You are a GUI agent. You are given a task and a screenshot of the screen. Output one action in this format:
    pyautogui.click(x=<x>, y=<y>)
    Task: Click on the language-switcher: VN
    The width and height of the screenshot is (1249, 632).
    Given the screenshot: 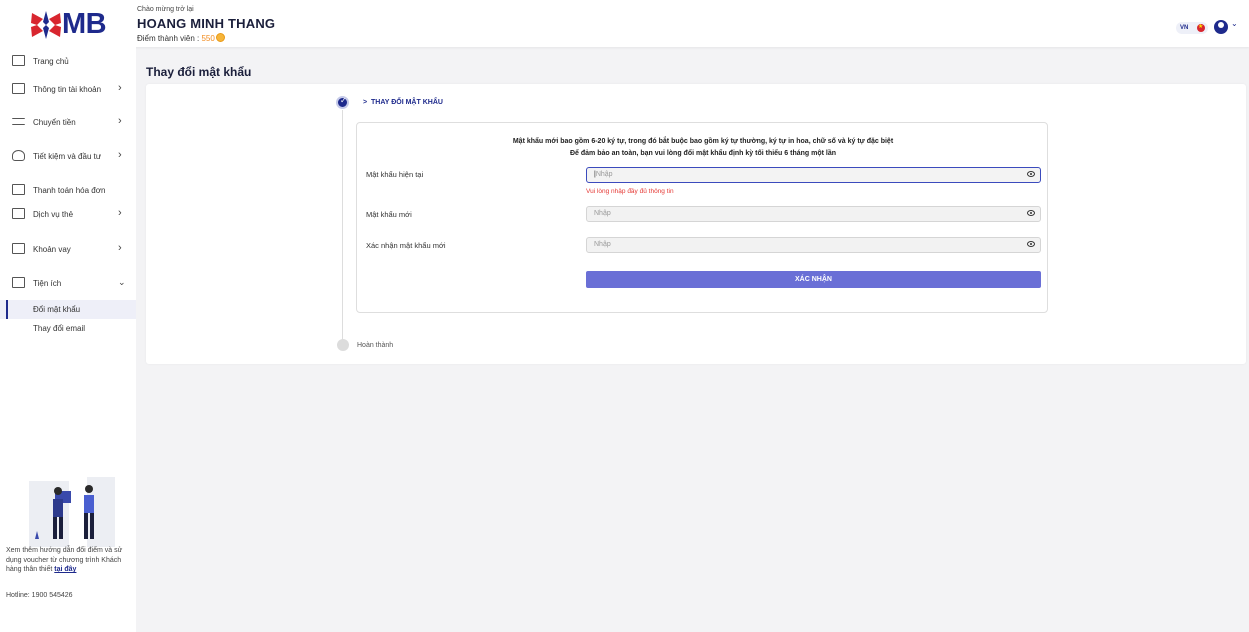 What is the action you would take?
    pyautogui.click(x=1192, y=27)
    